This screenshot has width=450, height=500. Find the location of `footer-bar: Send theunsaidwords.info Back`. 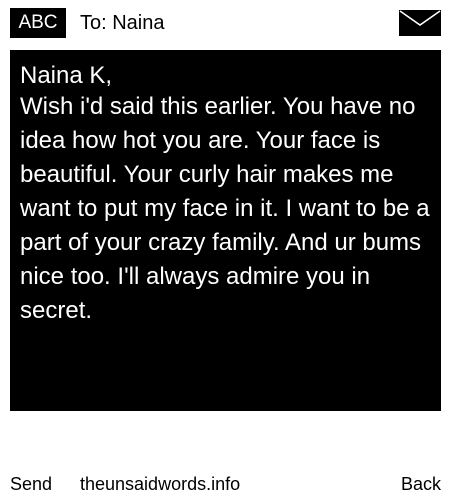

footer-bar: Send theunsaidwords.info Back is located at coordinates (225, 485).